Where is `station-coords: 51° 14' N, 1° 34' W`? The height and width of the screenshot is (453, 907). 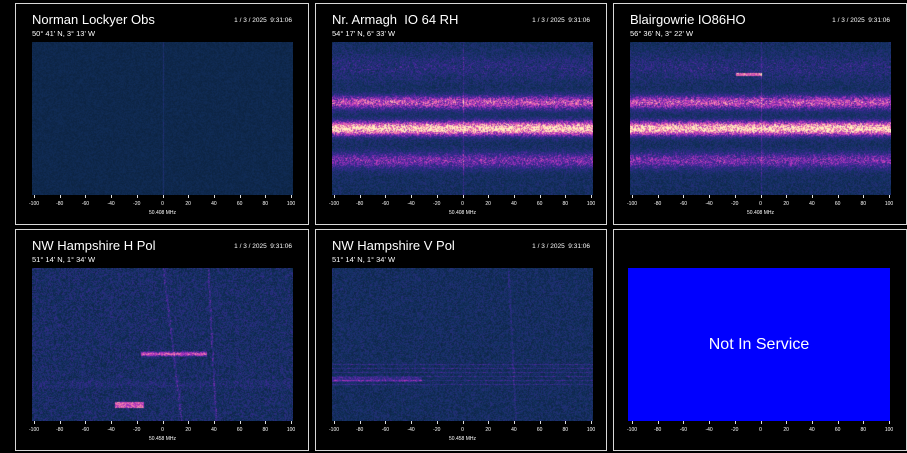 station-coords: 51° 14' N, 1° 34' W is located at coordinates (64, 259).